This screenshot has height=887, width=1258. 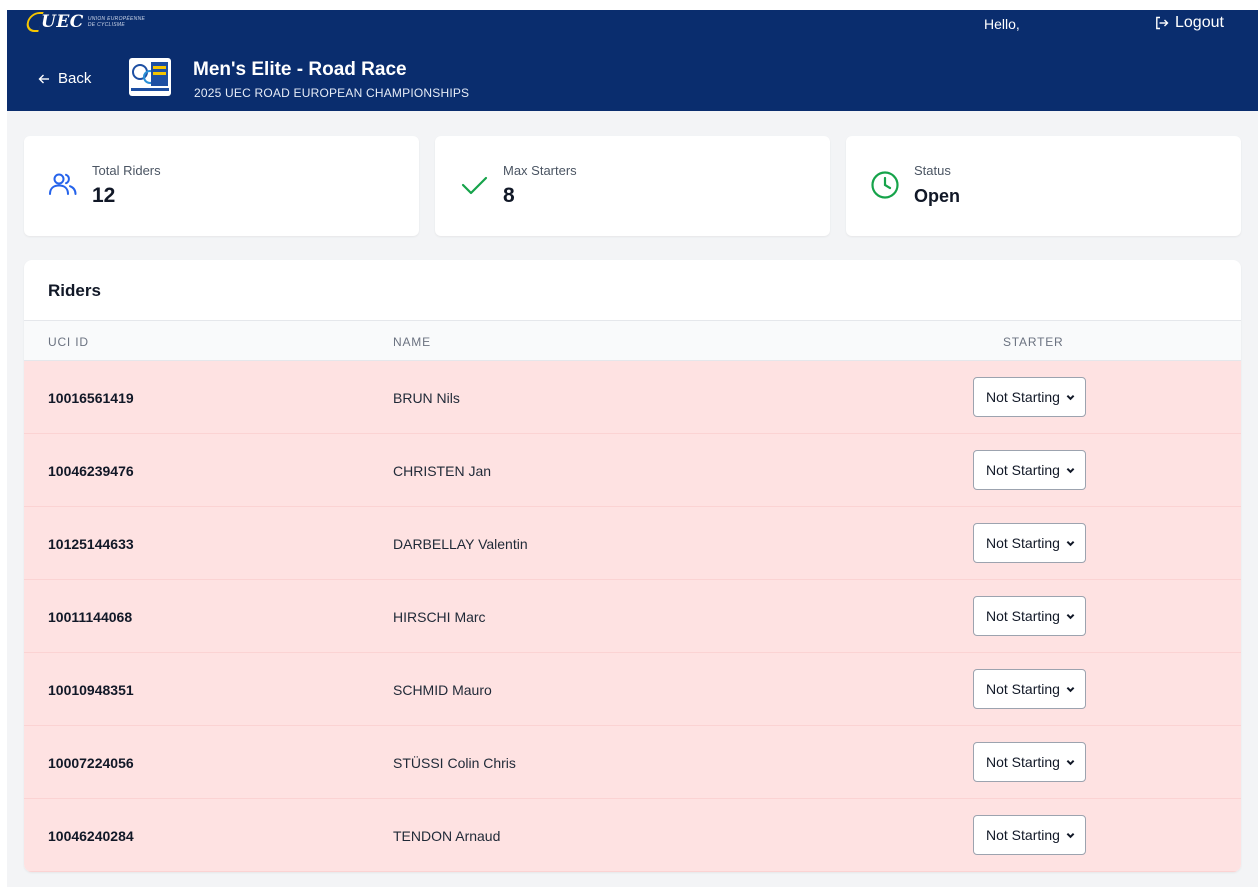 What do you see at coordinates (632, 186) in the screenshot?
I see `stat-card-max-starters: Max Starters 8` at bounding box center [632, 186].